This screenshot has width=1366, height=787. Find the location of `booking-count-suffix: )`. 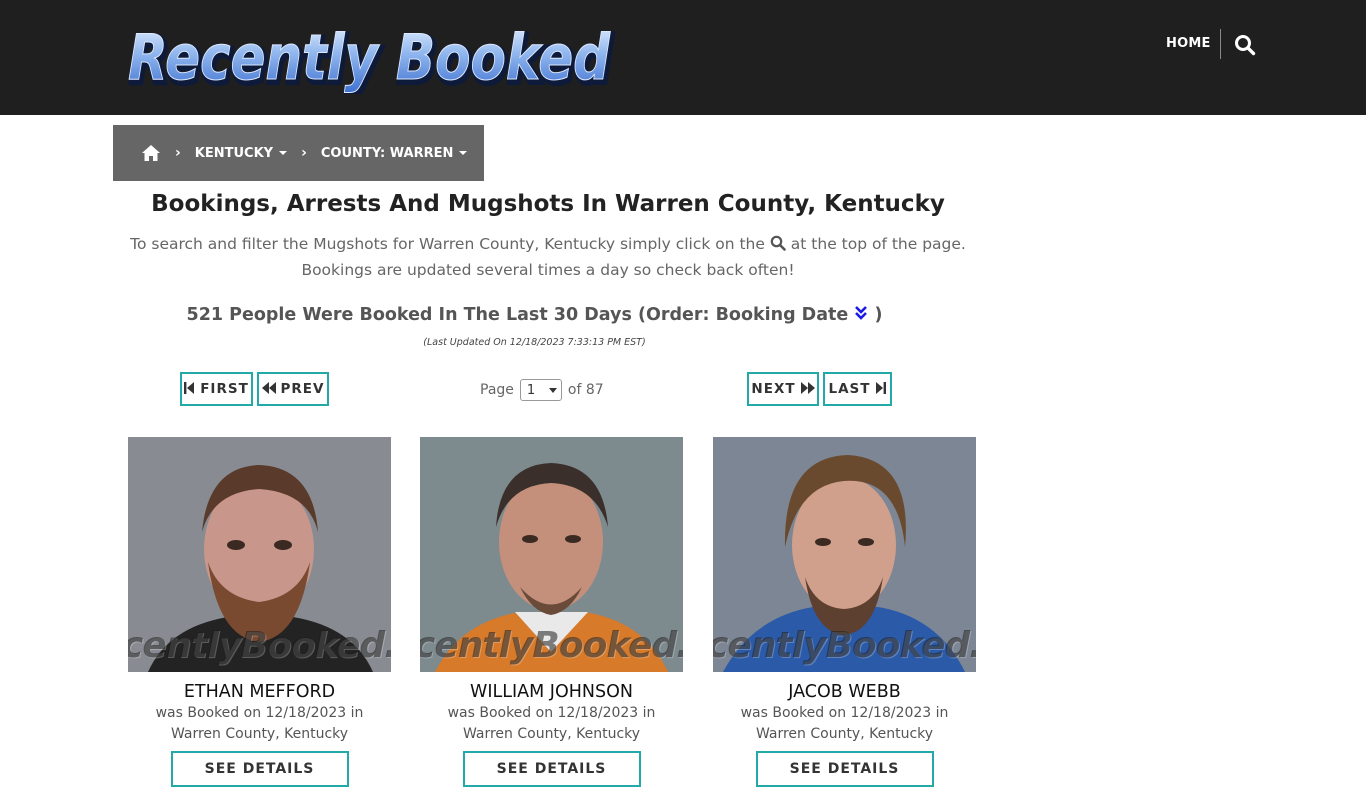

booking-count-suffix: ) is located at coordinates (878, 315).